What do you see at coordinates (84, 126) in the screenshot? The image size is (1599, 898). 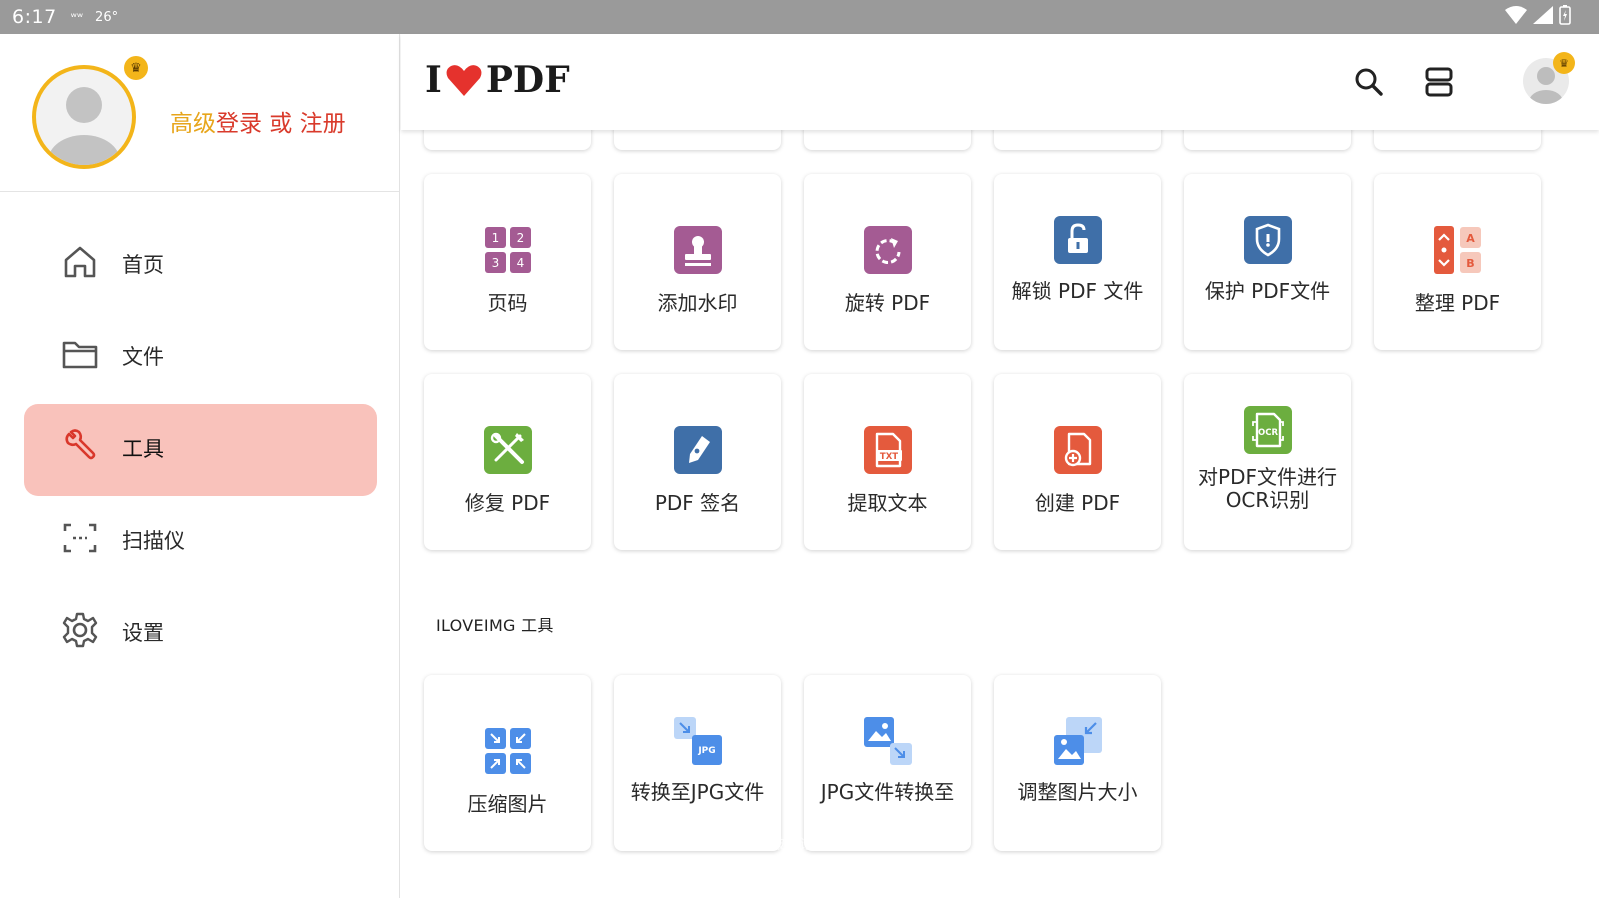 I see `user-placeholder-icon` at bounding box center [84, 126].